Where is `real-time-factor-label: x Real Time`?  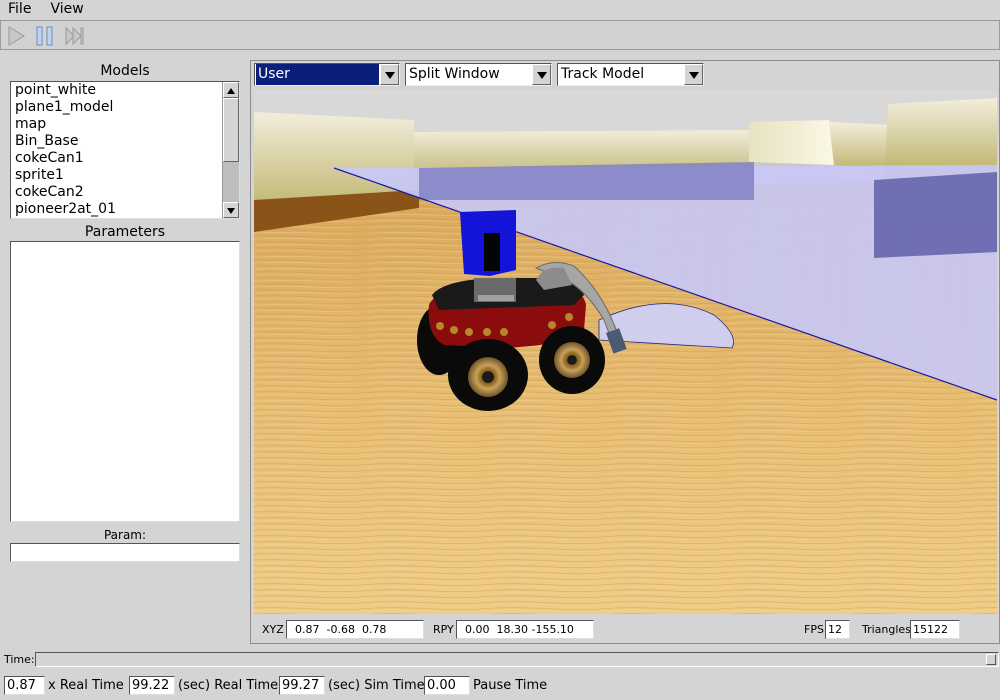
real-time-factor-label: x Real Time is located at coordinates (86, 685).